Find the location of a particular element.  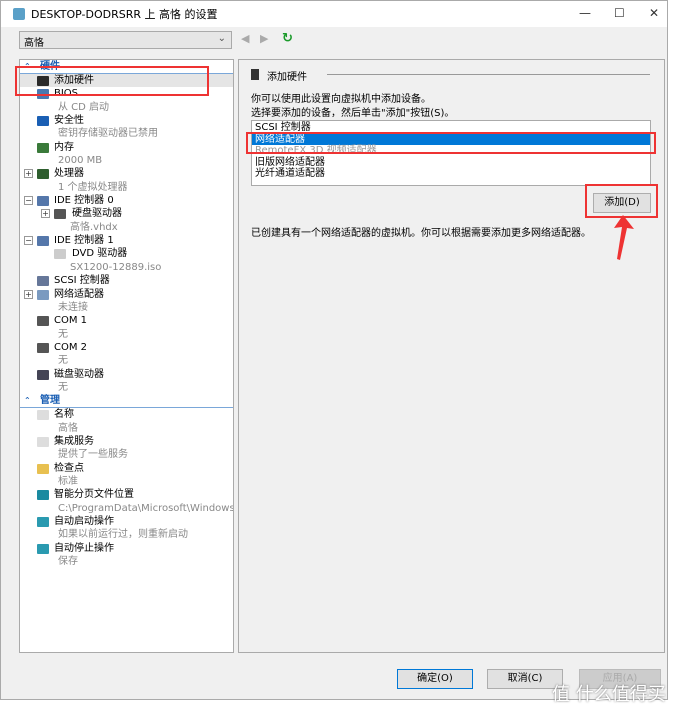

device-option: 旧版网络适配器 is located at coordinates (451, 163).